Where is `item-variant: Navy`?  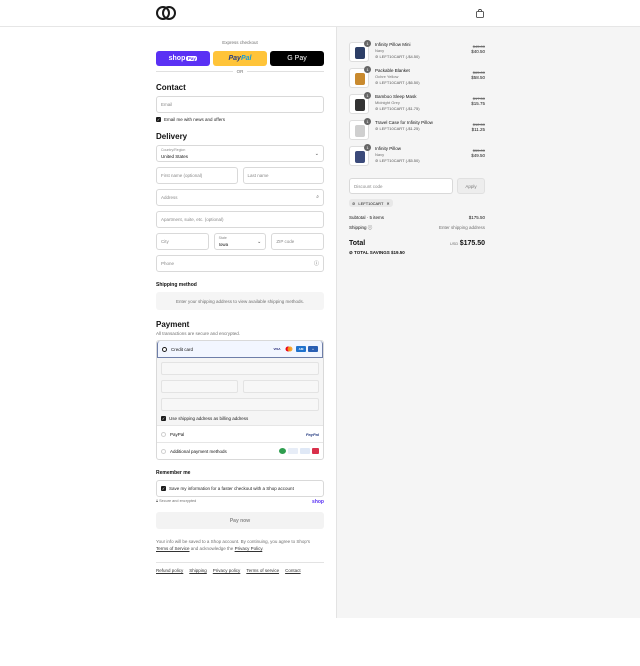
item-variant: Navy is located at coordinates (380, 154).